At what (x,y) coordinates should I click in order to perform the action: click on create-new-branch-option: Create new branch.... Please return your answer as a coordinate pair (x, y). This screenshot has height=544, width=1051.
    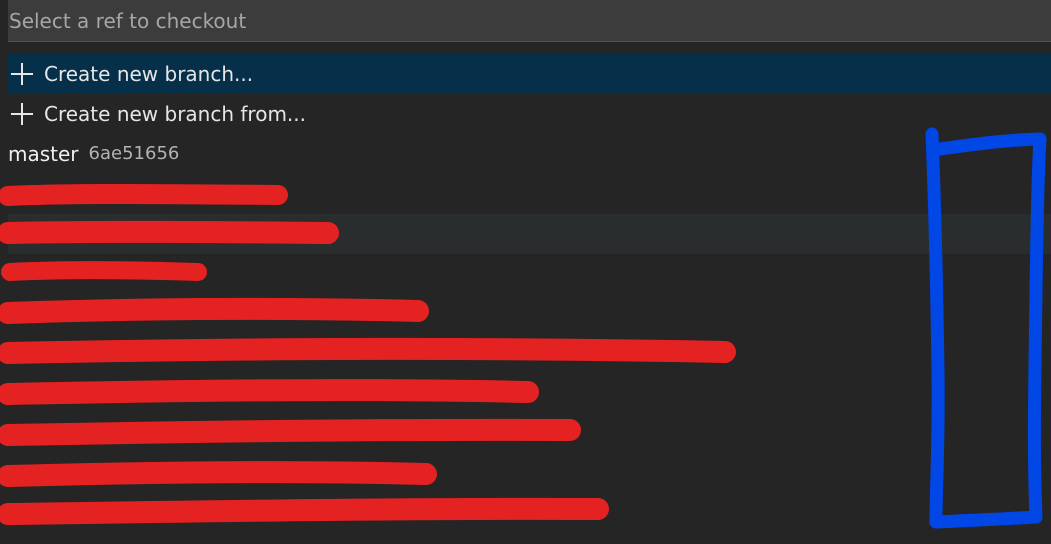
    Looking at the image, I should click on (529, 74).